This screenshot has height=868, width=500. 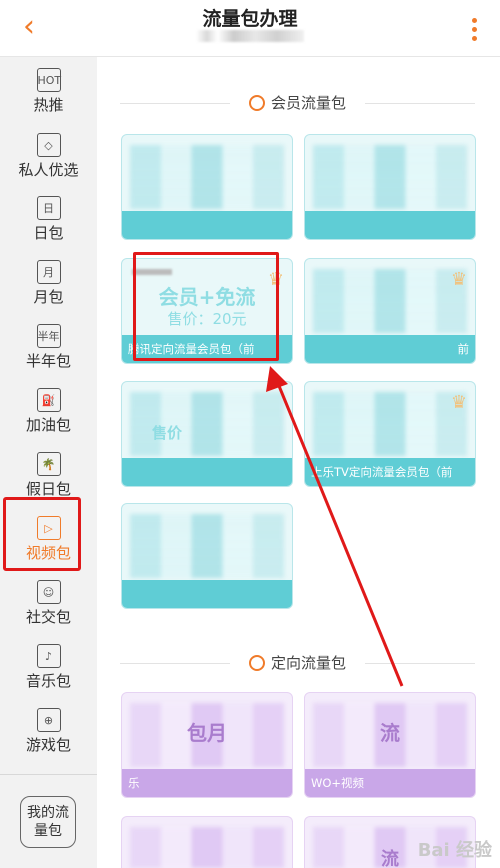 What do you see at coordinates (207, 733) in the screenshot?
I see `card-title: 包月` at bounding box center [207, 733].